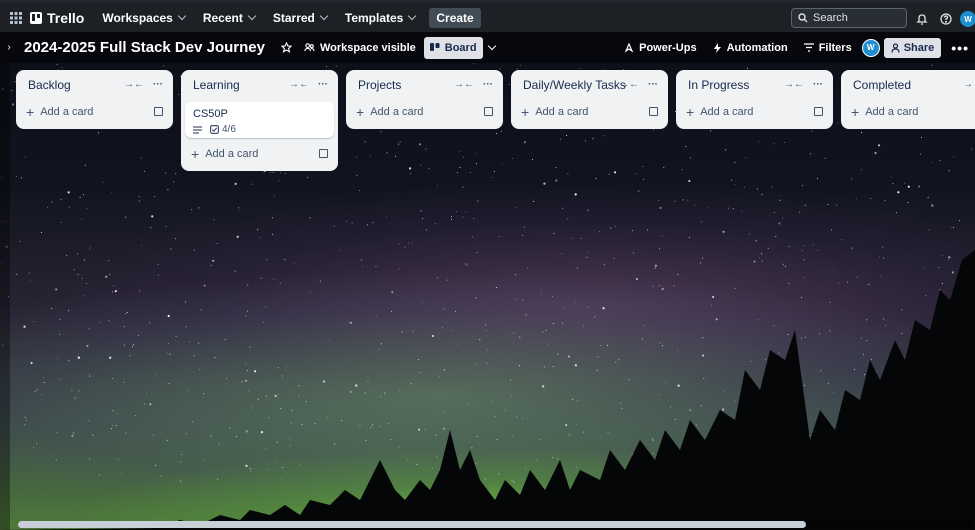 This screenshot has width=975, height=530. Describe the element at coordinates (660, 48) in the screenshot. I see `power-ups-button: Power-Ups` at that location.